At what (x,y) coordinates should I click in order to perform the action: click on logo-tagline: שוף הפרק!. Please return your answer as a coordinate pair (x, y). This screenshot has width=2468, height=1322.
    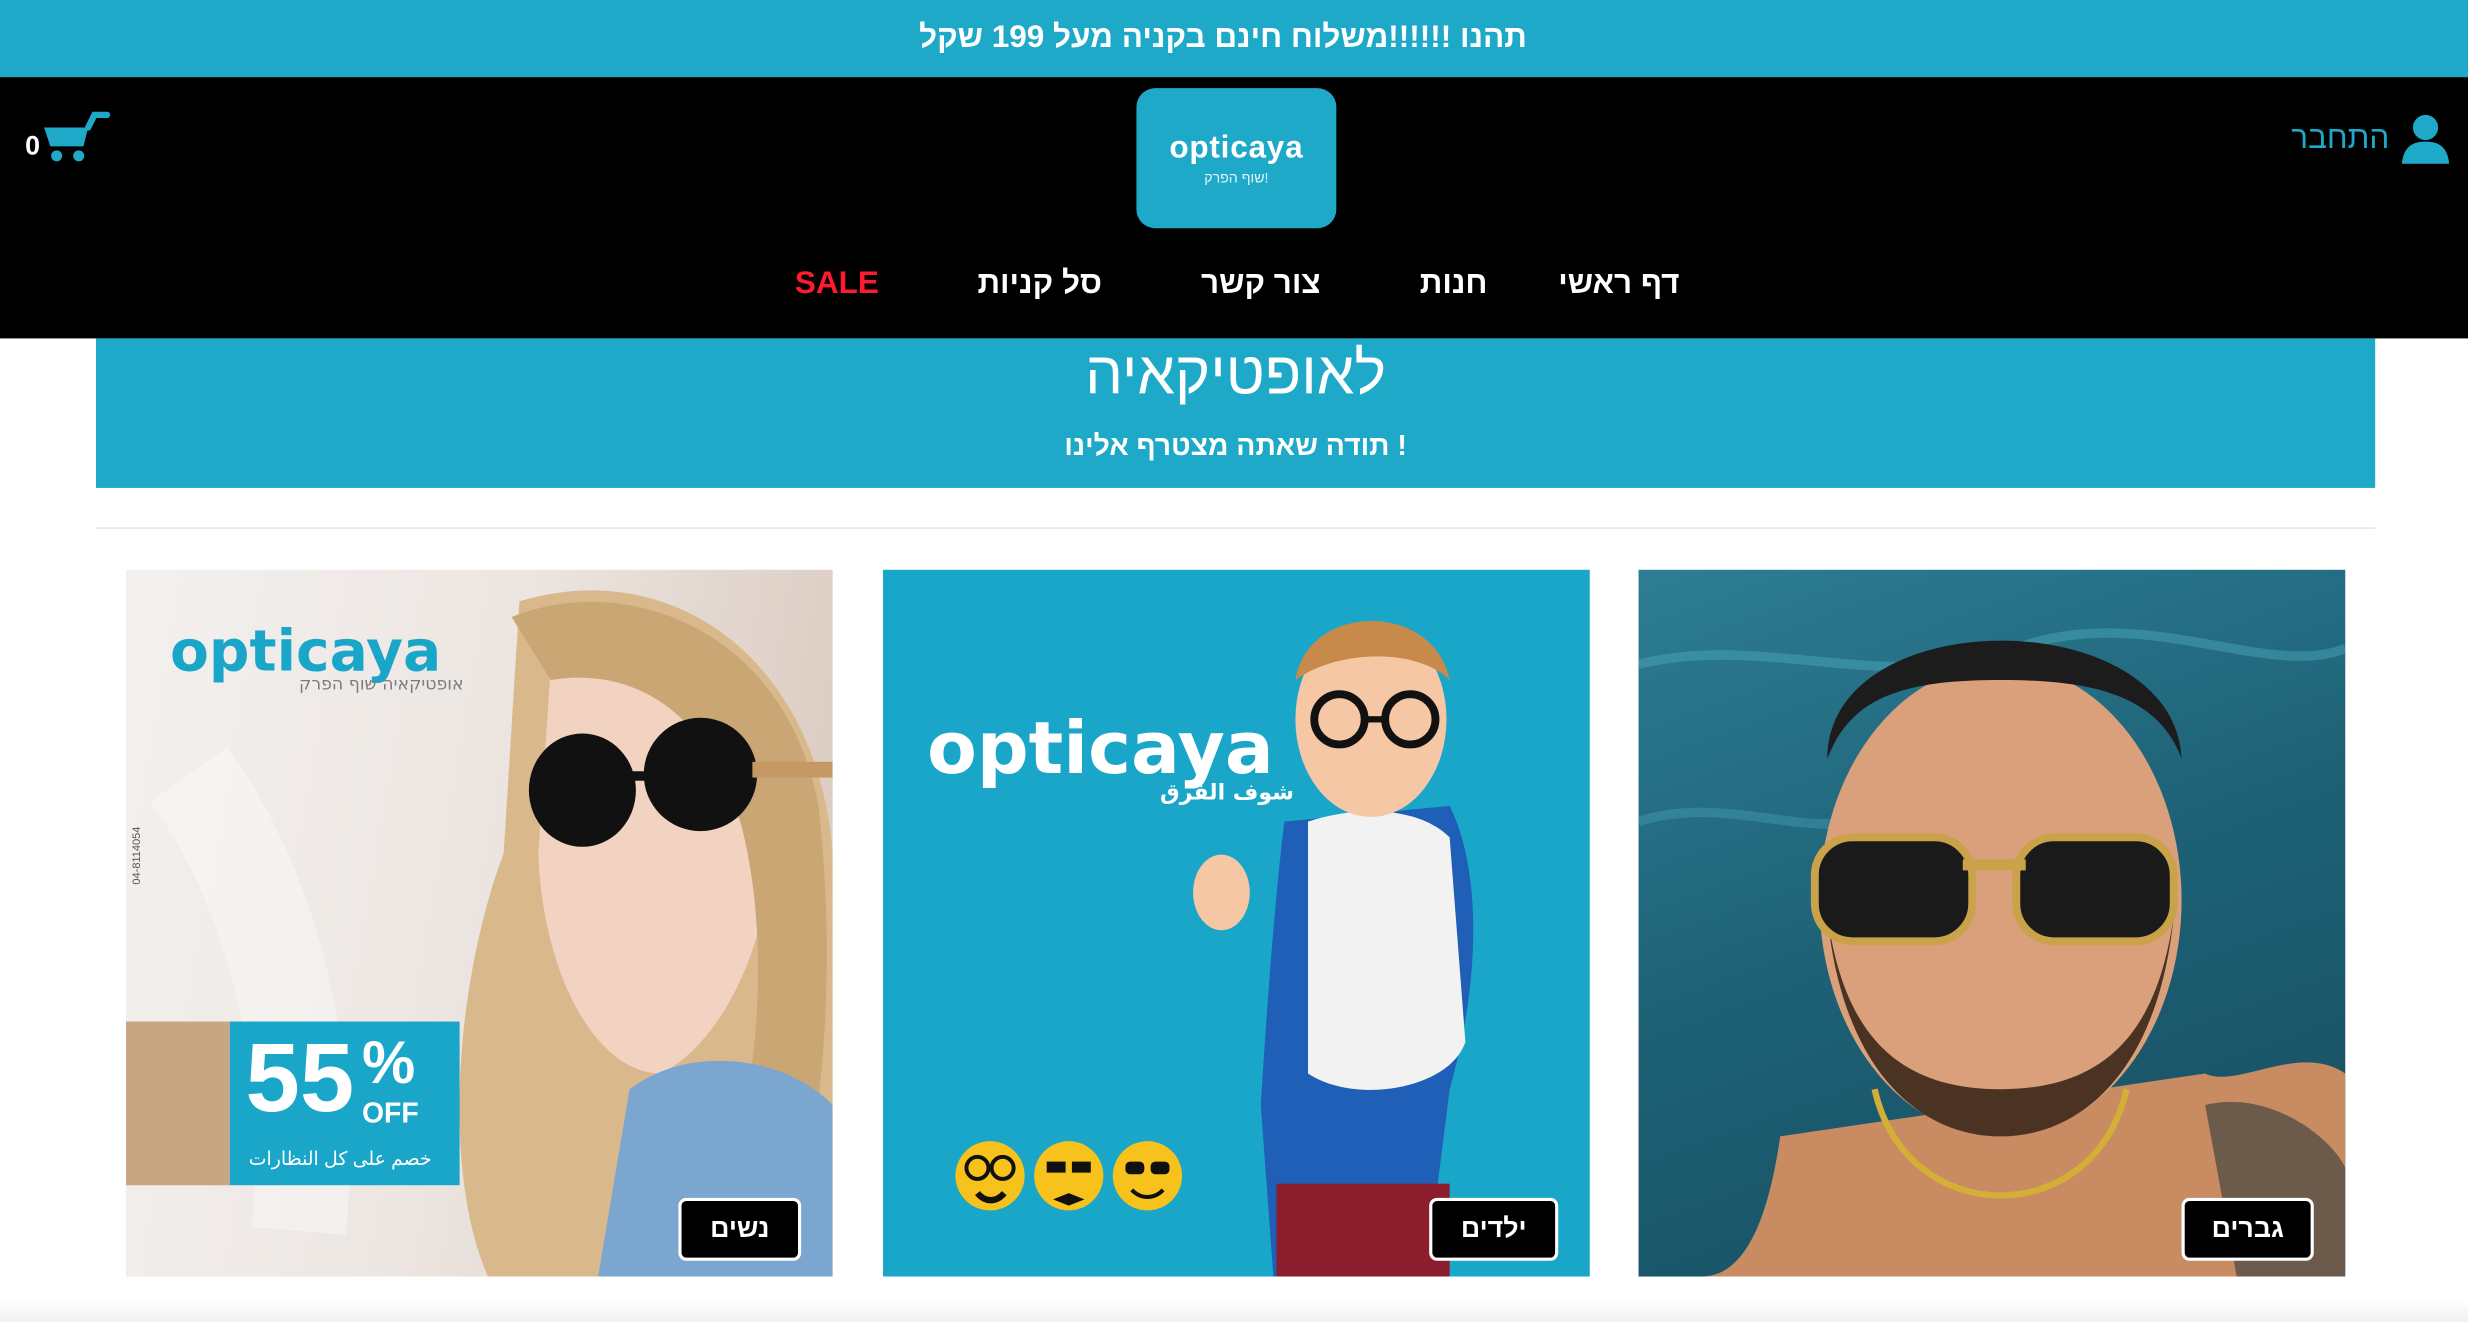
    Looking at the image, I should click on (1236, 177).